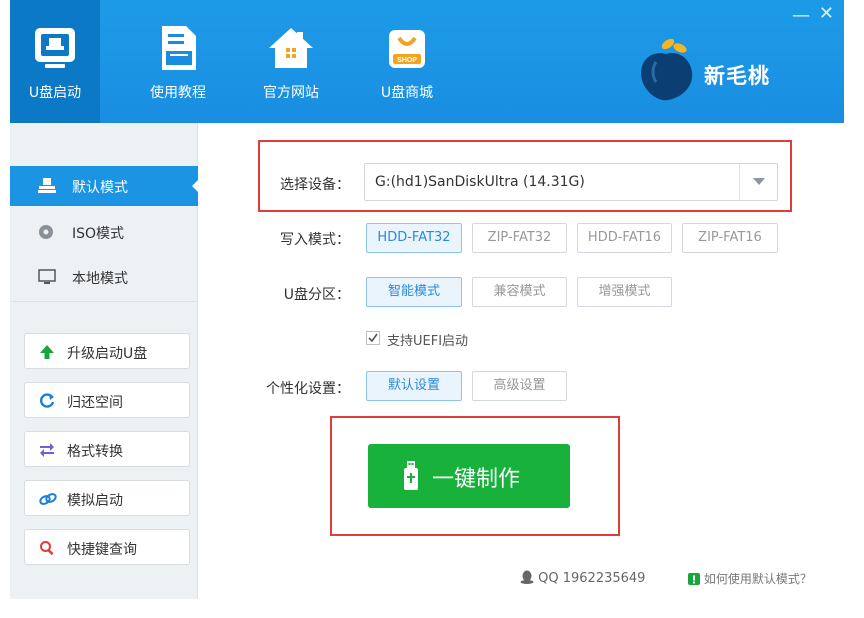 This screenshot has height=618, width=864. What do you see at coordinates (316, 295) in the screenshot?
I see `partition-label: U盘分区：` at bounding box center [316, 295].